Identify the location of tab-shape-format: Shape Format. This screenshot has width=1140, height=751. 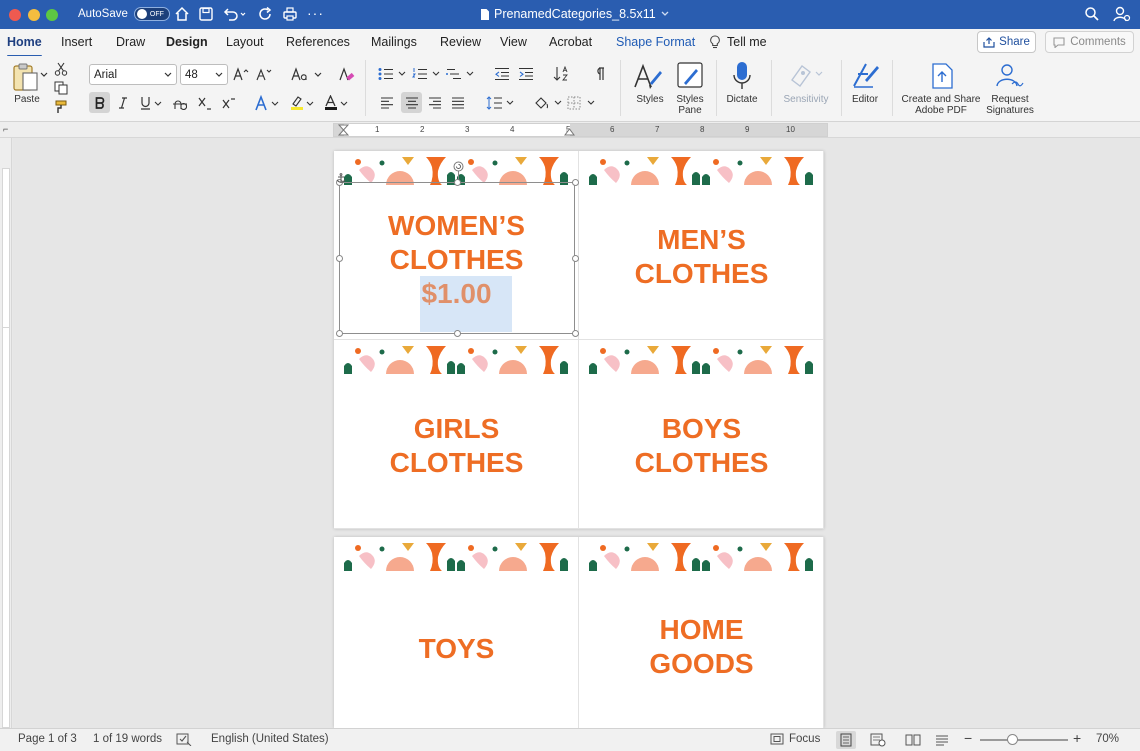
(655, 42).